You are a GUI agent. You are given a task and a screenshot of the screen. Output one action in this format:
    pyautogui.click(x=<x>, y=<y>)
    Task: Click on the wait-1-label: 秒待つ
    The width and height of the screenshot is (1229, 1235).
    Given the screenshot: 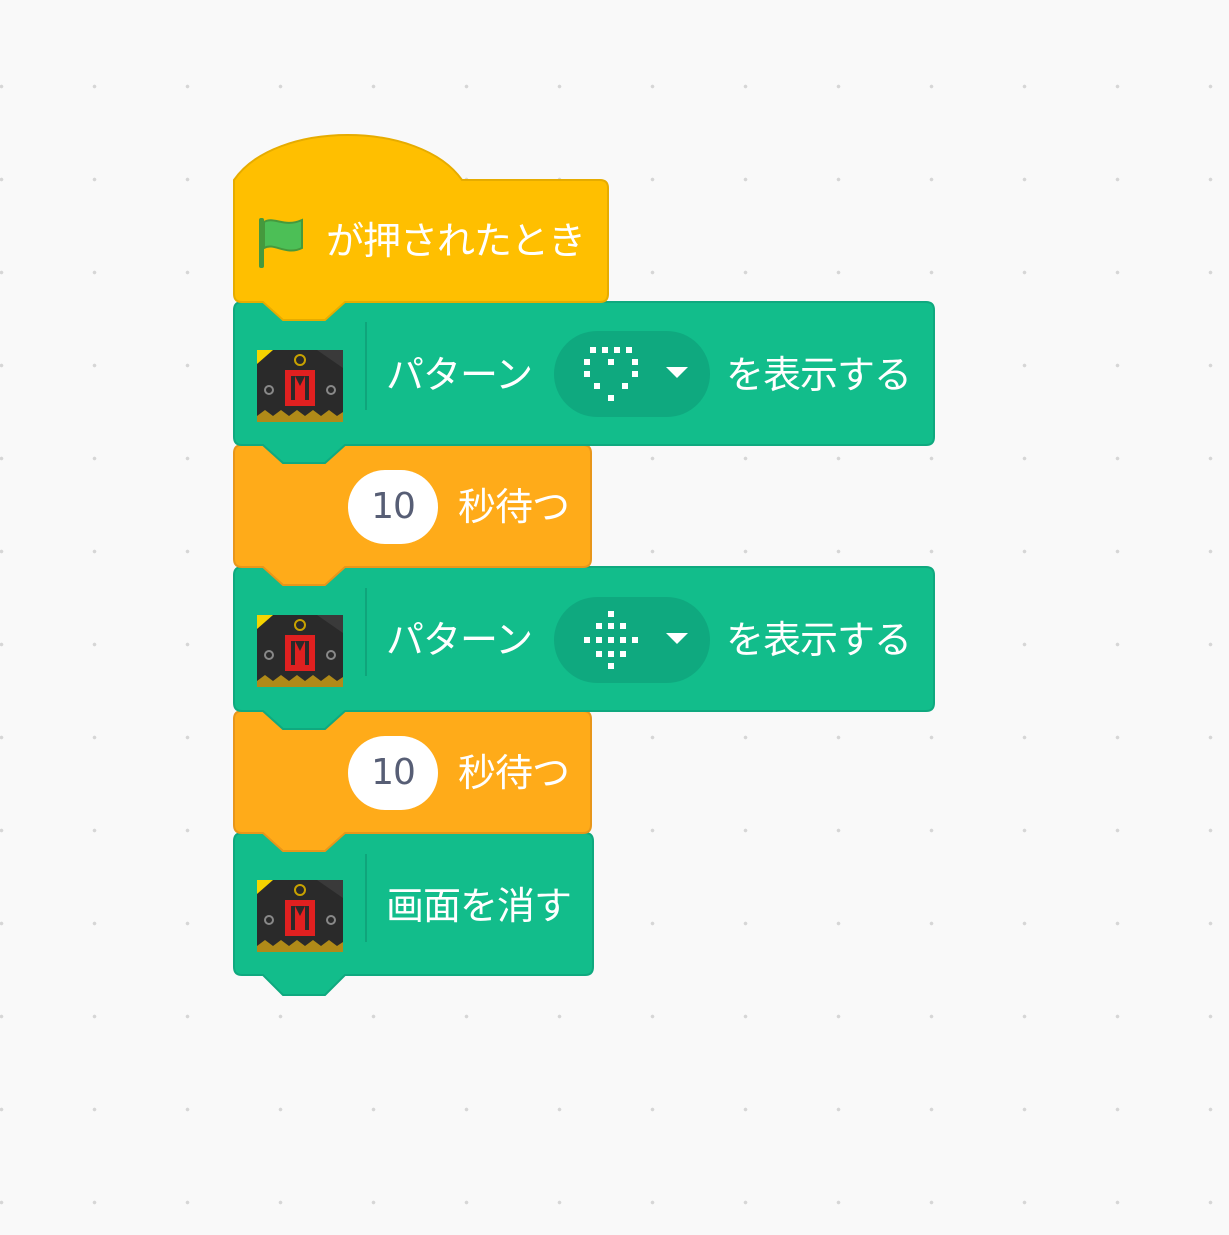 What is the action you would take?
    pyautogui.click(x=514, y=507)
    